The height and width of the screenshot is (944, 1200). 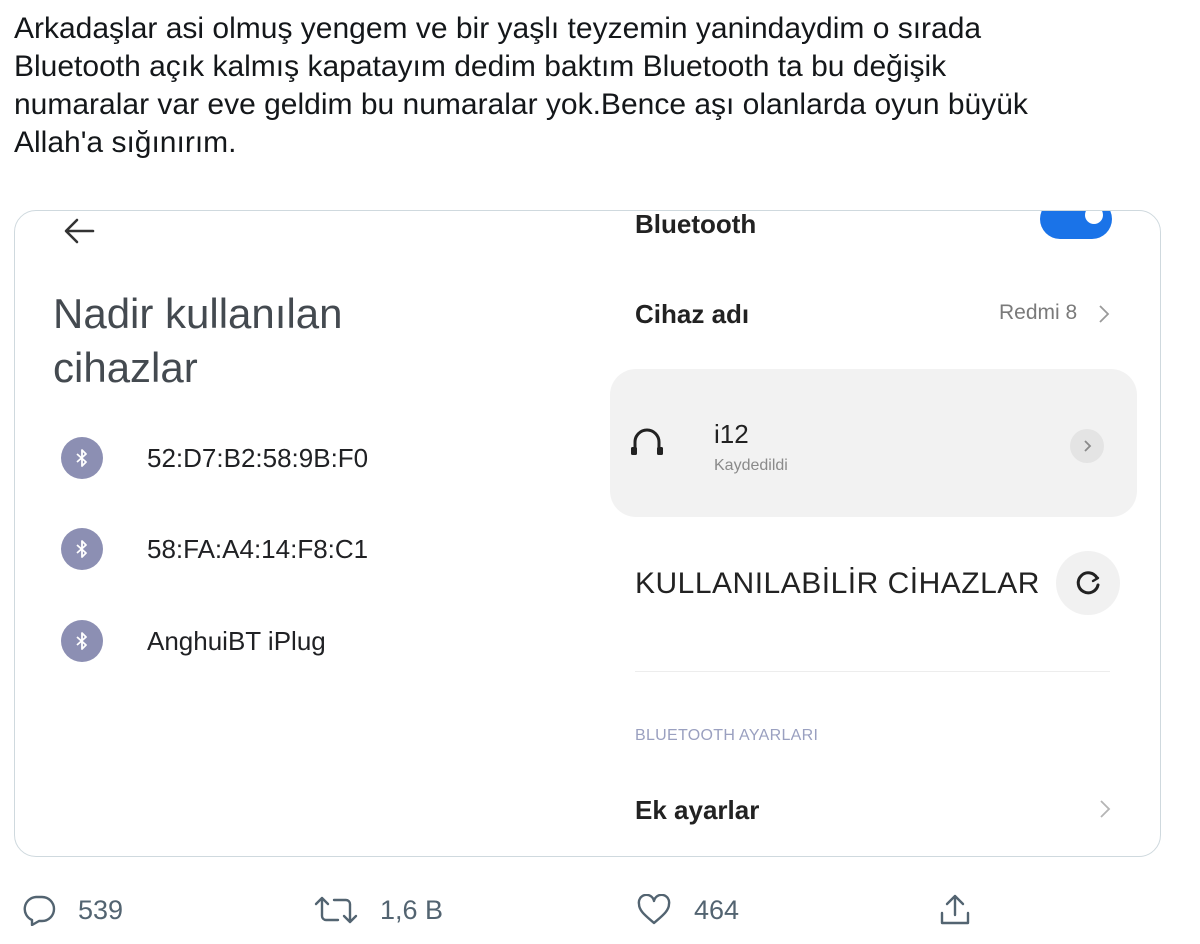 I want to click on saved-device-card: i12 Kaydedildi, so click(x=873, y=443).